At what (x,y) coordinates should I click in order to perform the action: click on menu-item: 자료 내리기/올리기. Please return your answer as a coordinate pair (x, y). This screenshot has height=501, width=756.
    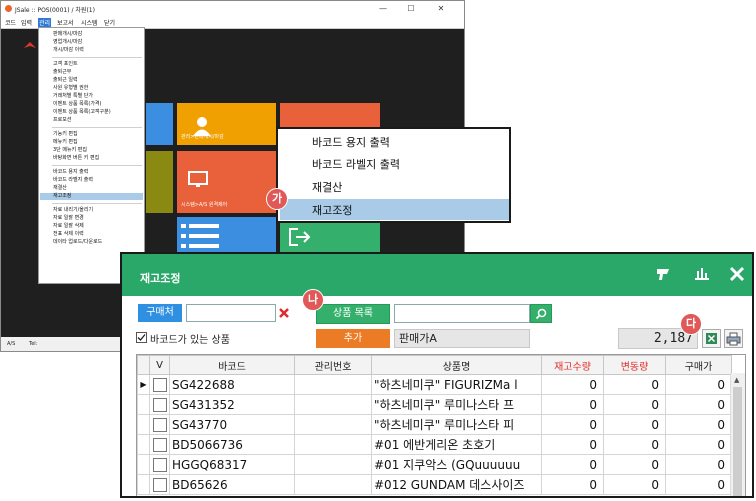
    Looking at the image, I should click on (73, 210).